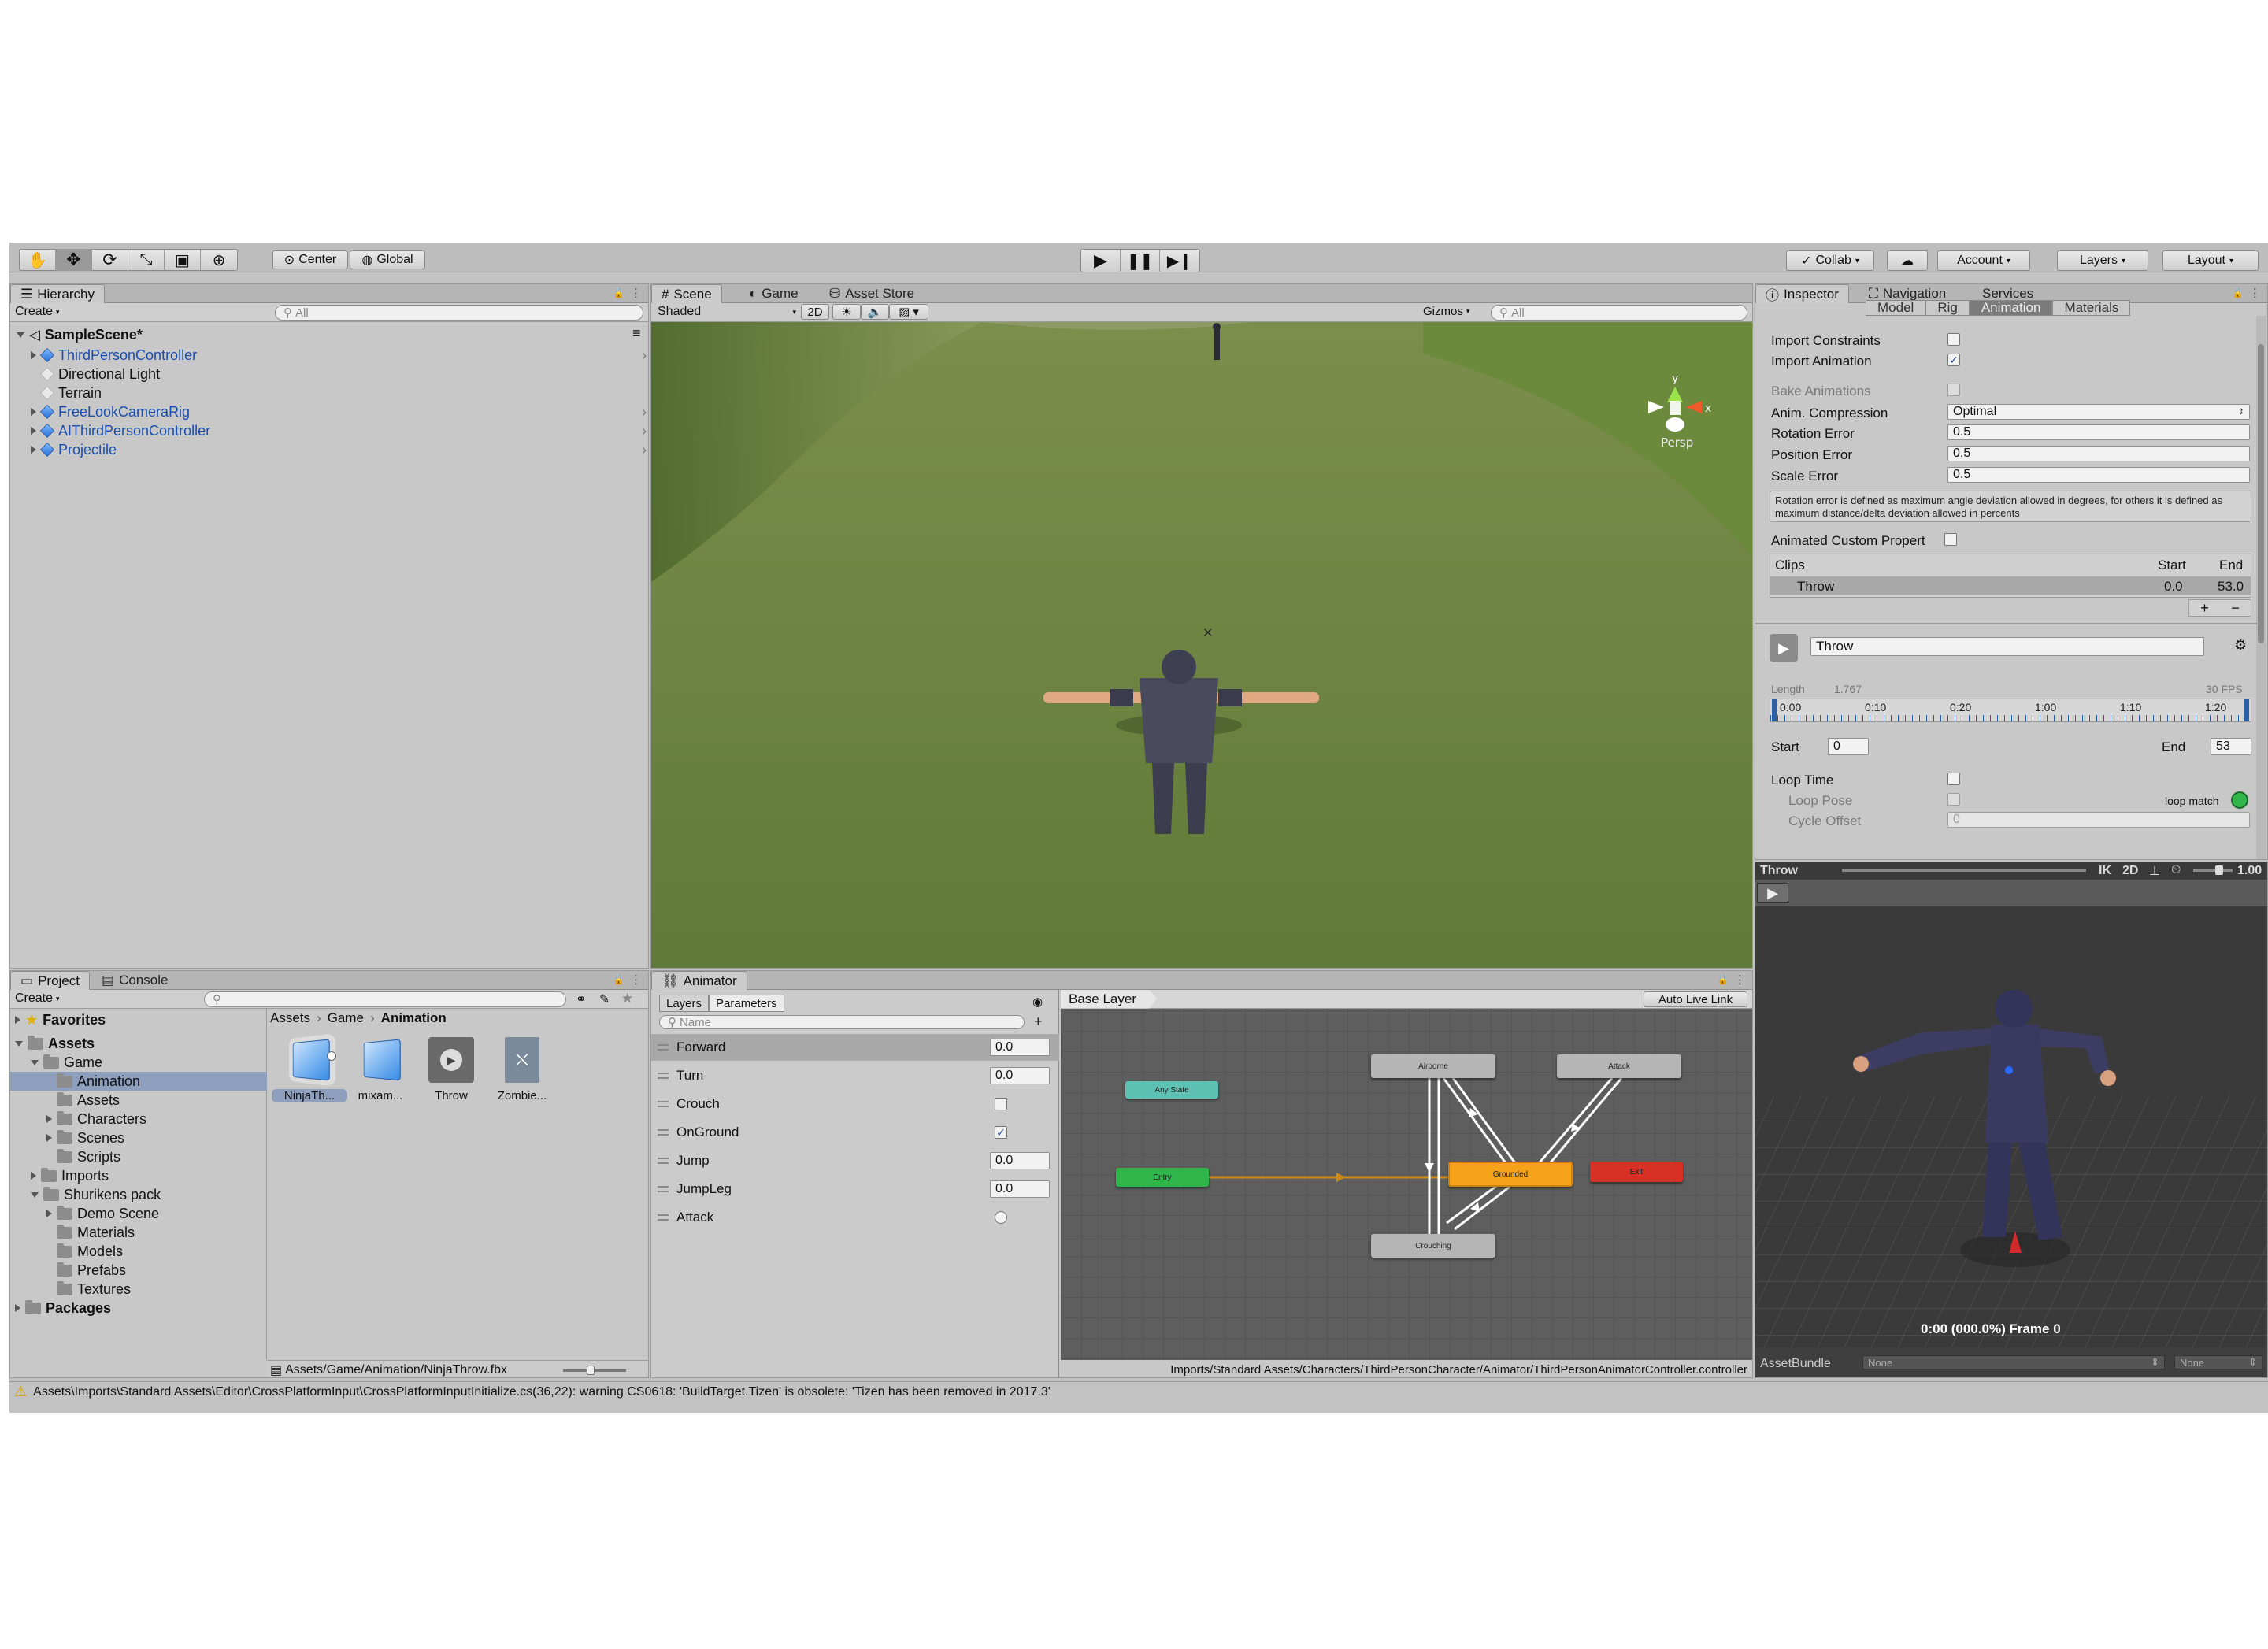 This screenshot has height=1649, width=2268. Describe the element at coordinates (2098, 432) in the screenshot. I see `rotation-error-field: 0.5` at that location.